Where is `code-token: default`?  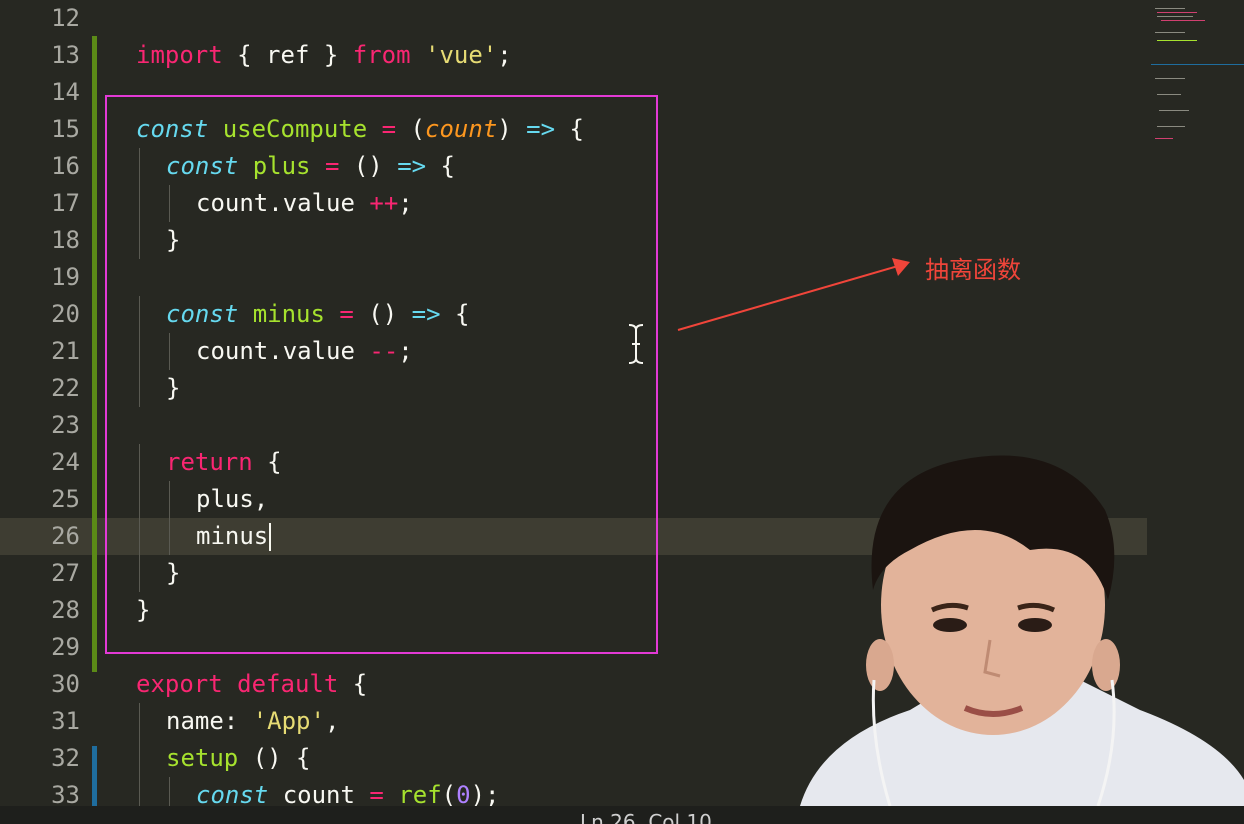 code-token: default is located at coordinates (288, 684).